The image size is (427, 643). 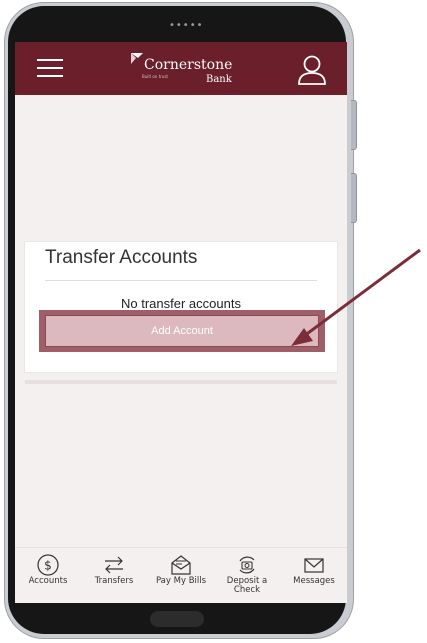 I want to click on tab-deposit-check: Deposit a Check, so click(x=247, y=575).